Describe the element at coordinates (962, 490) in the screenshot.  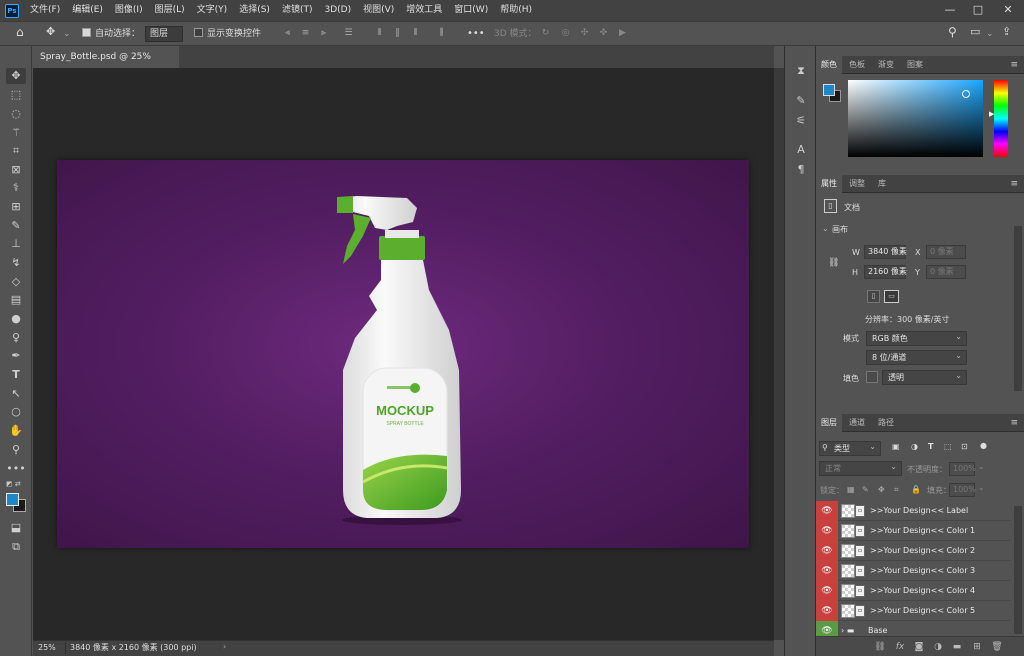
I see `fill-opacity-field: 100%` at that location.